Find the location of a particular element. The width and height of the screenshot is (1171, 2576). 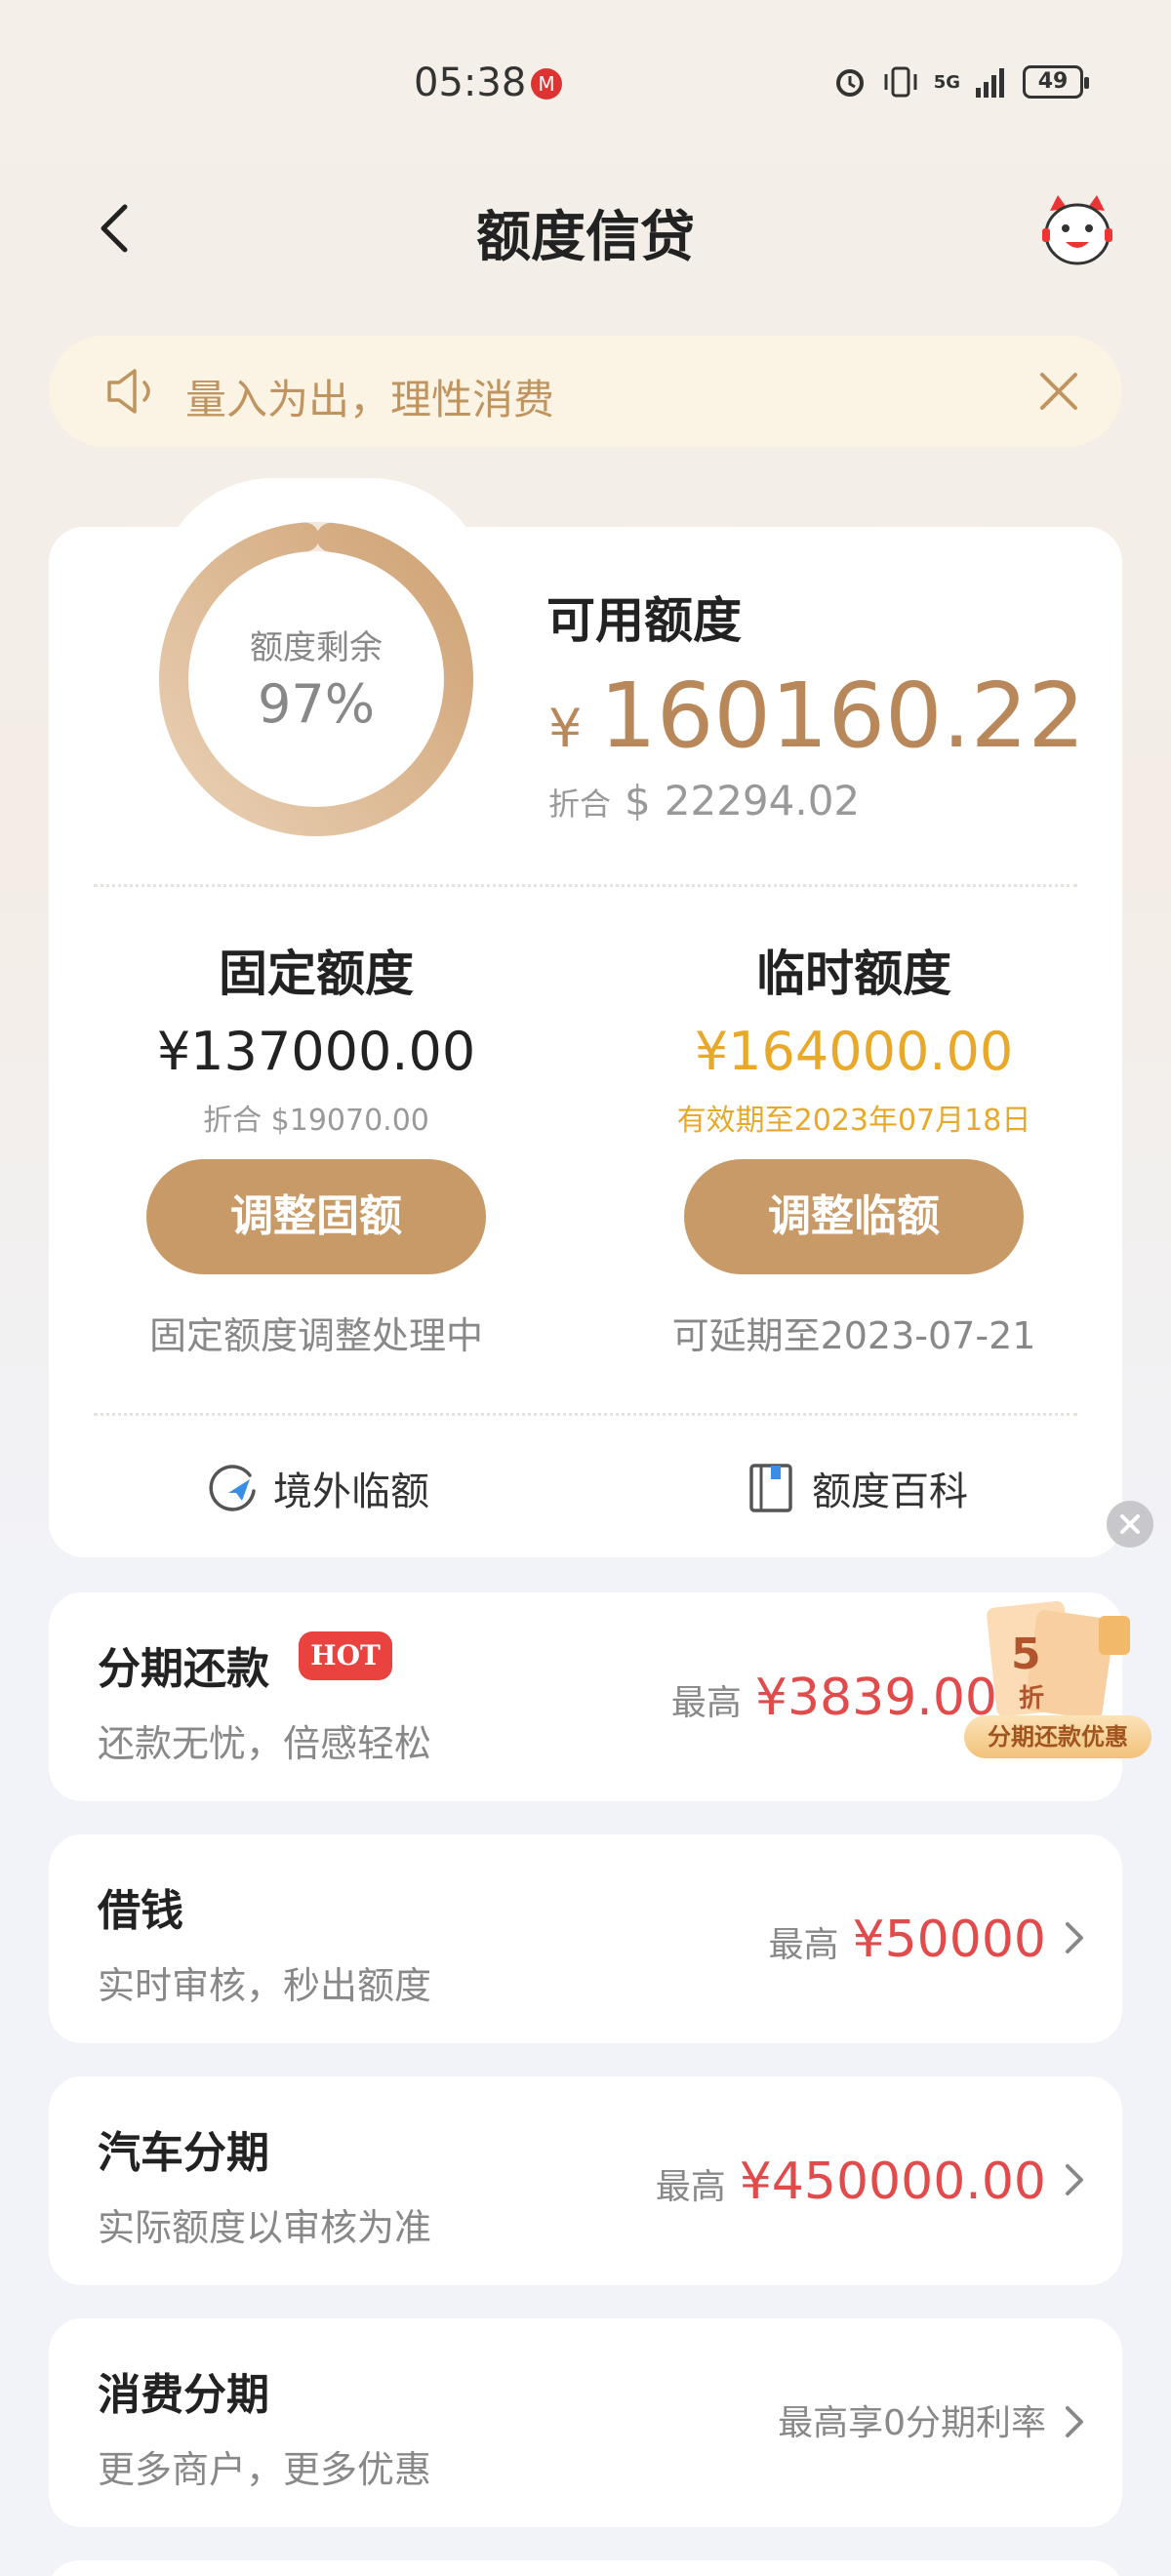

temporary-credit-column: 临时额度 ¥164000.00 有效期至2023年07月18日 is located at coordinates (854, 1037).